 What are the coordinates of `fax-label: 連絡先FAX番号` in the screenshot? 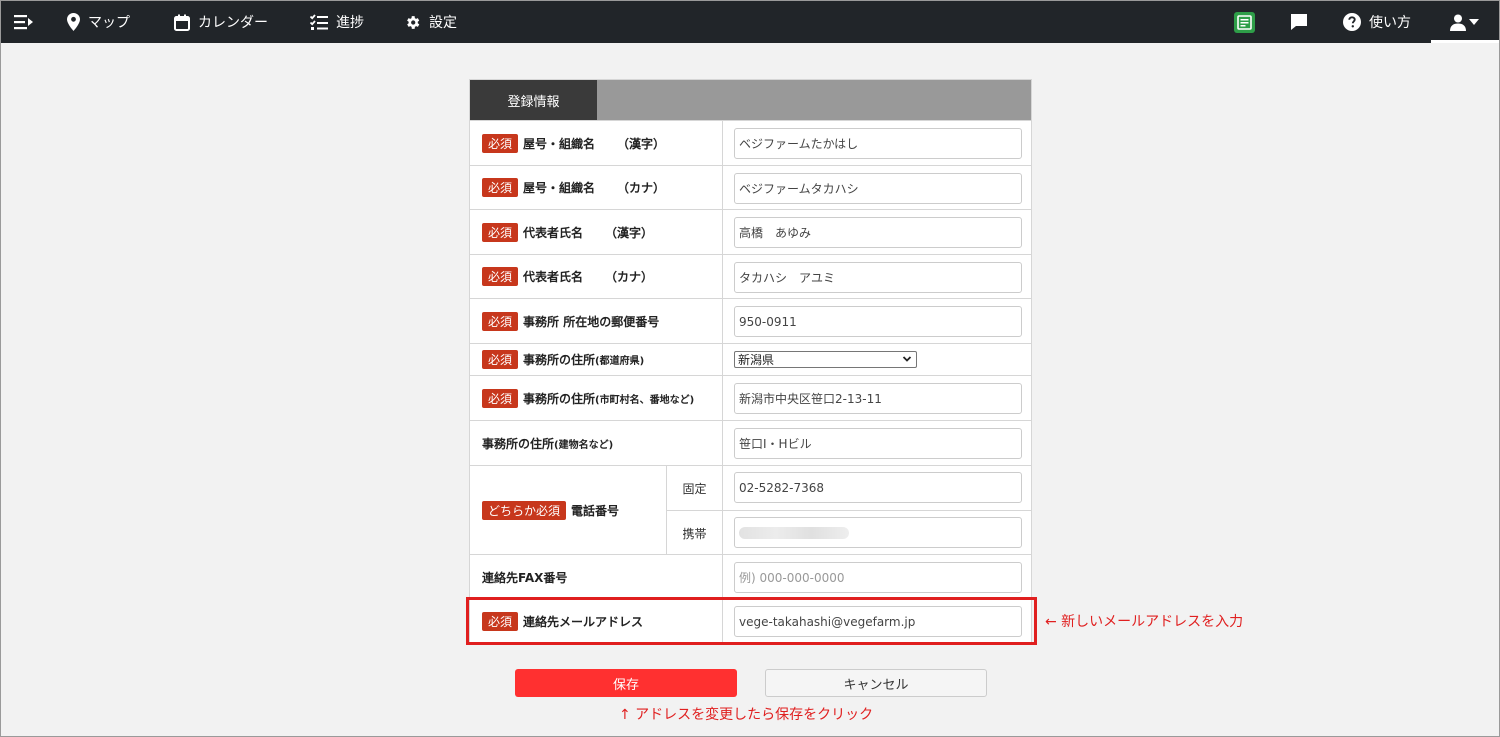 It's located at (596, 577).